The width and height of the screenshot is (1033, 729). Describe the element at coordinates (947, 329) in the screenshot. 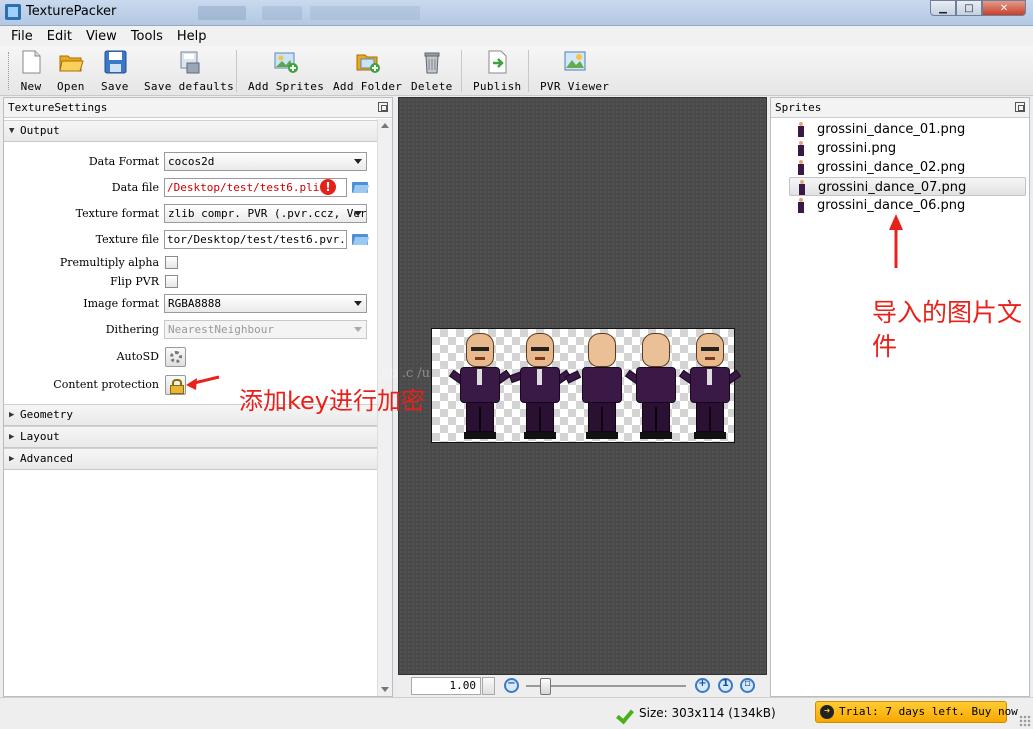

I see `annotation-imported-files: 导入的图片文件` at that location.